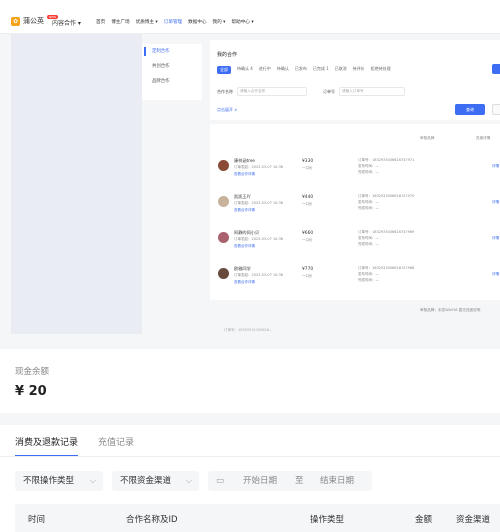 The image size is (500, 532). What do you see at coordinates (386, 202) in the screenshot?
I see `order-info: 订单号：1632933006616747970 发布时间：— 完成时间：—` at bounding box center [386, 202].